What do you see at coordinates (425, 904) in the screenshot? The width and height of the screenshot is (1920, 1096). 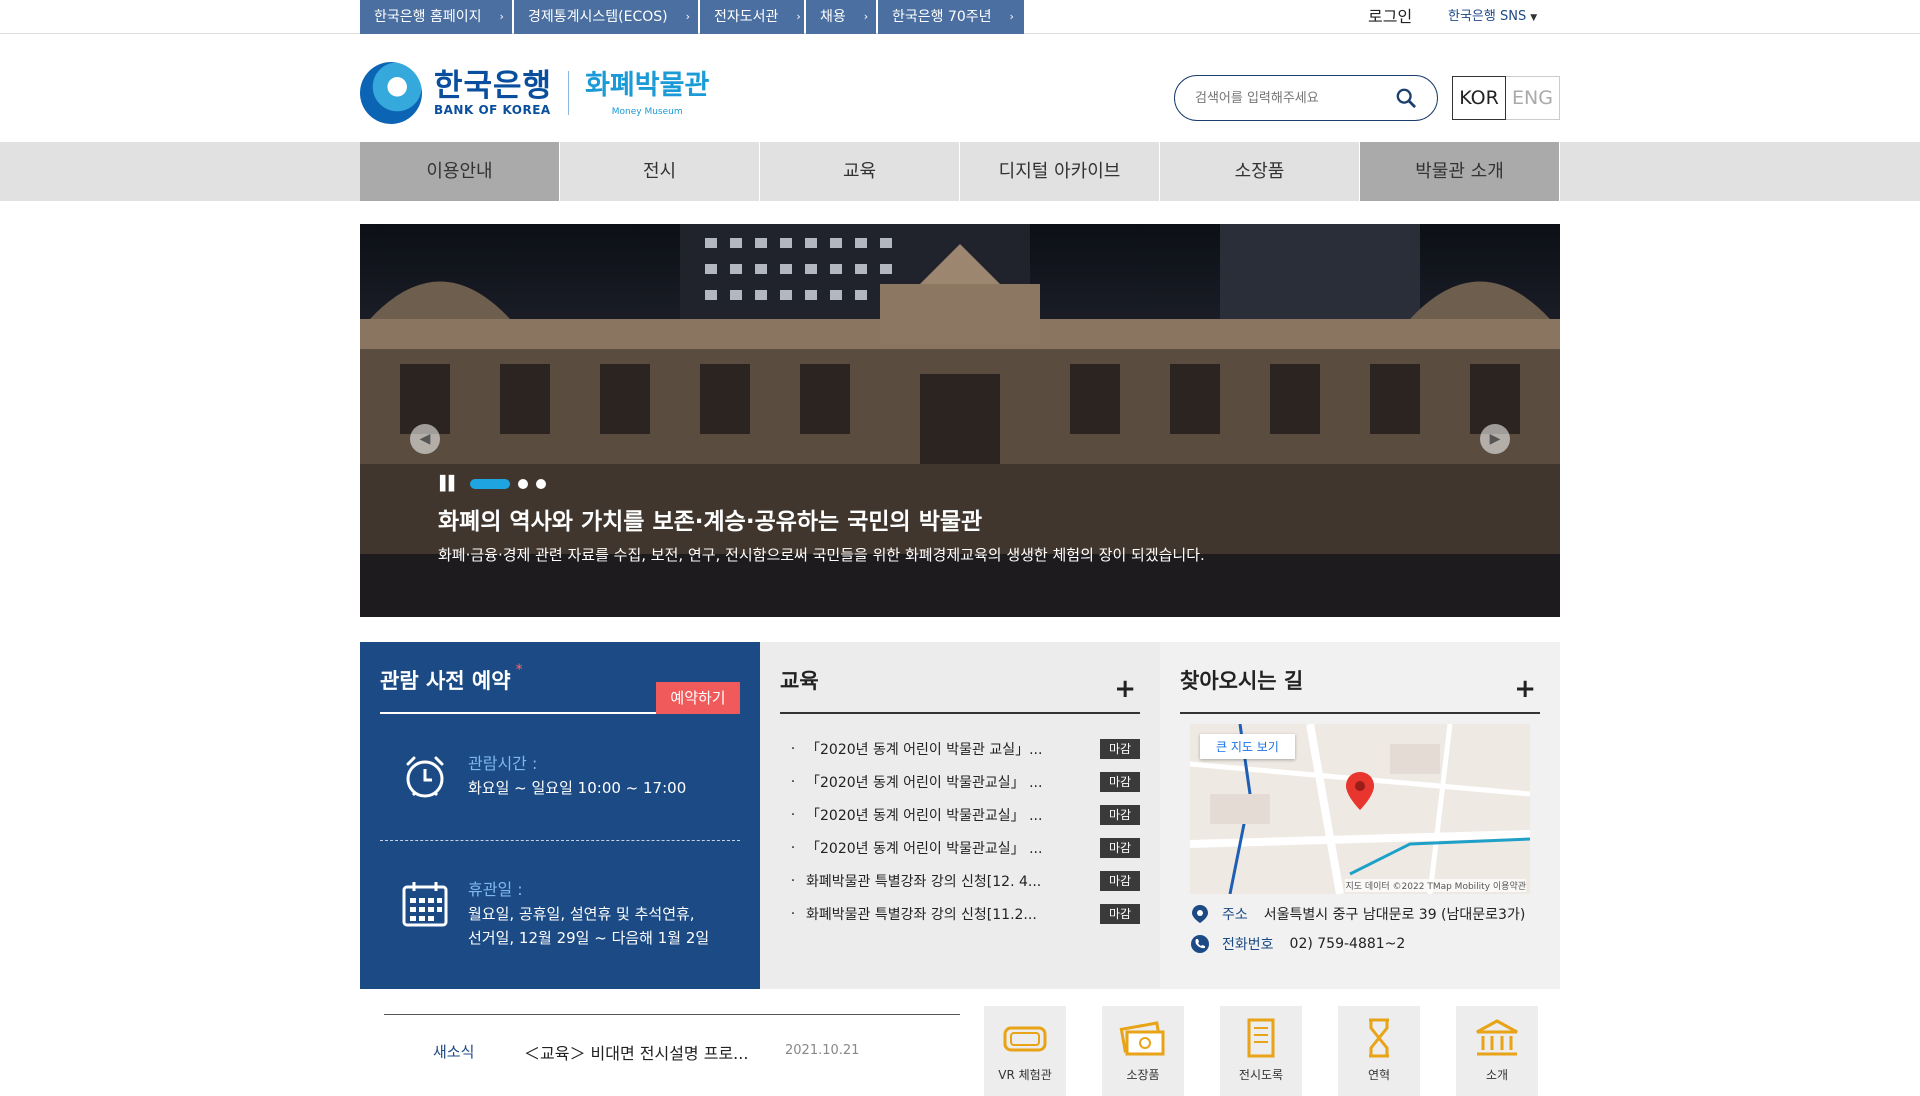 I see `calendar-icon` at bounding box center [425, 904].